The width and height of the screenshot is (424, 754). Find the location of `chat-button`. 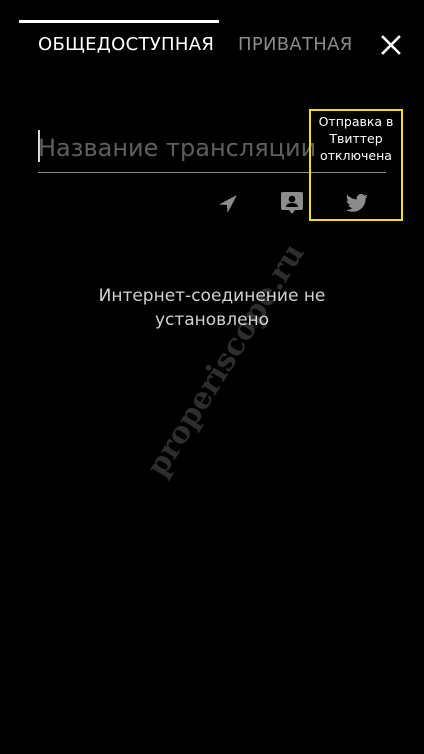

chat-button is located at coordinates (292, 203).